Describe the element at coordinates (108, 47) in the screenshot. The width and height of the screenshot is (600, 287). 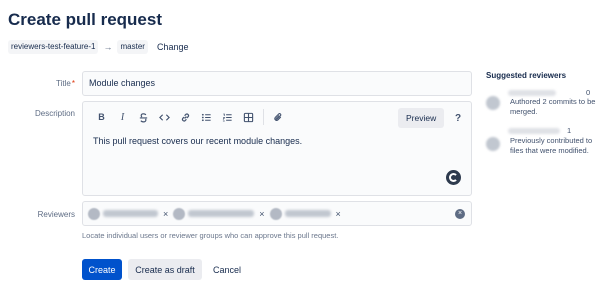
I see `arrow-right-icon: →` at that location.